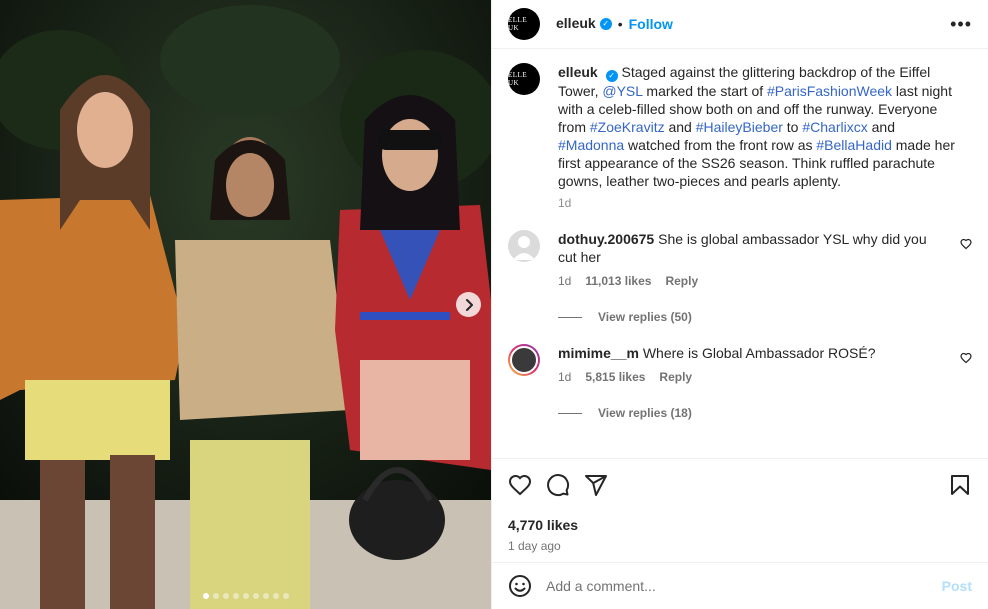 This screenshot has width=988, height=609. I want to click on more-options-icon: •••, so click(961, 24).